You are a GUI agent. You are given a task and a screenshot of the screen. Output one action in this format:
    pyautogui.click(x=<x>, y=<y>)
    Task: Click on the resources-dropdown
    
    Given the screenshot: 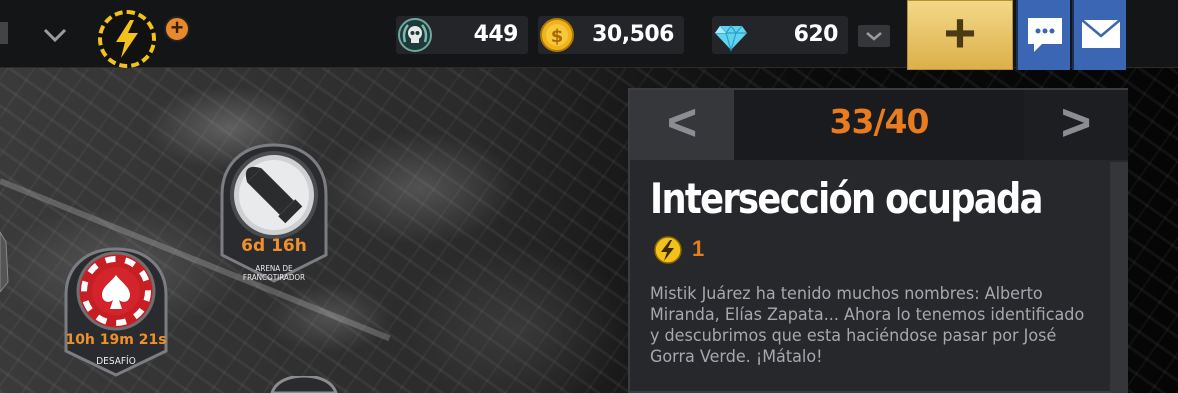 What is the action you would take?
    pyautogui.click(x=874, y=36)
    